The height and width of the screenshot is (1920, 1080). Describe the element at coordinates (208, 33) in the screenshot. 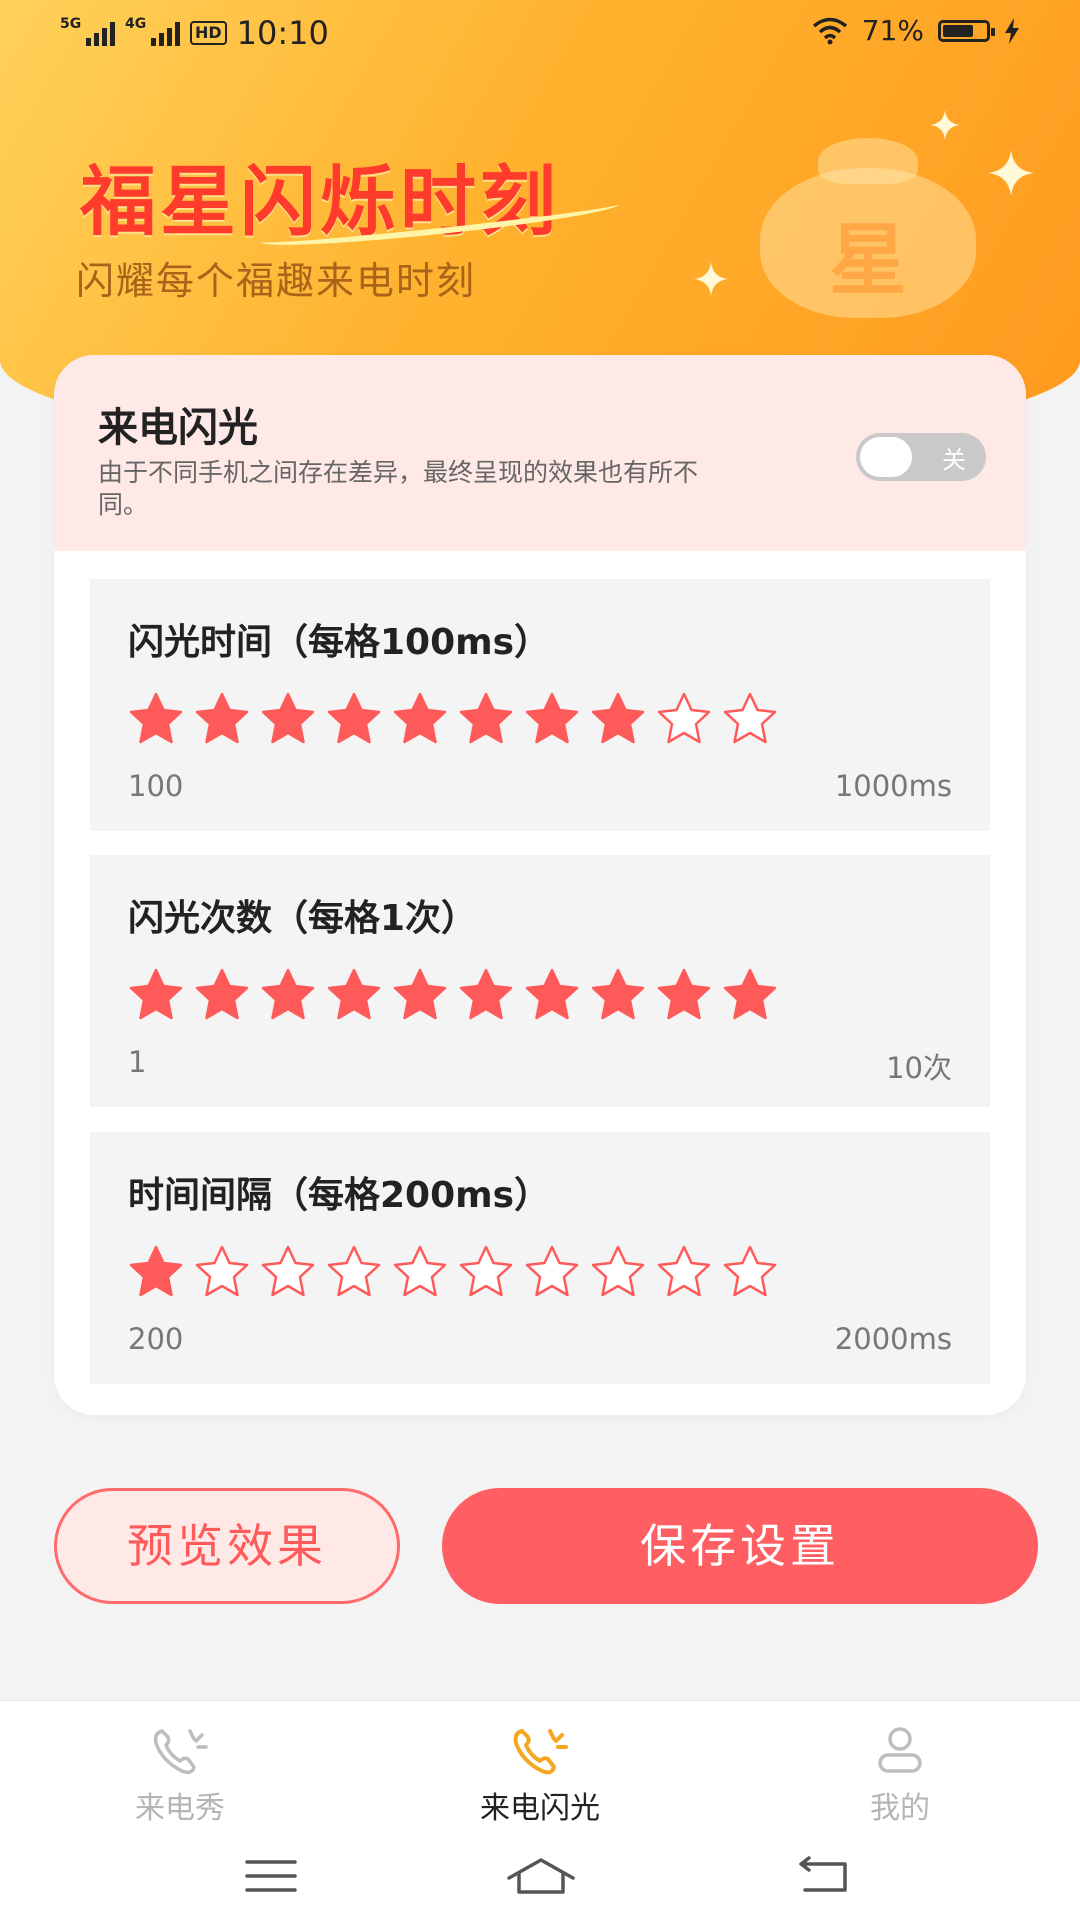

I see `hd-badge: HD` at that location.